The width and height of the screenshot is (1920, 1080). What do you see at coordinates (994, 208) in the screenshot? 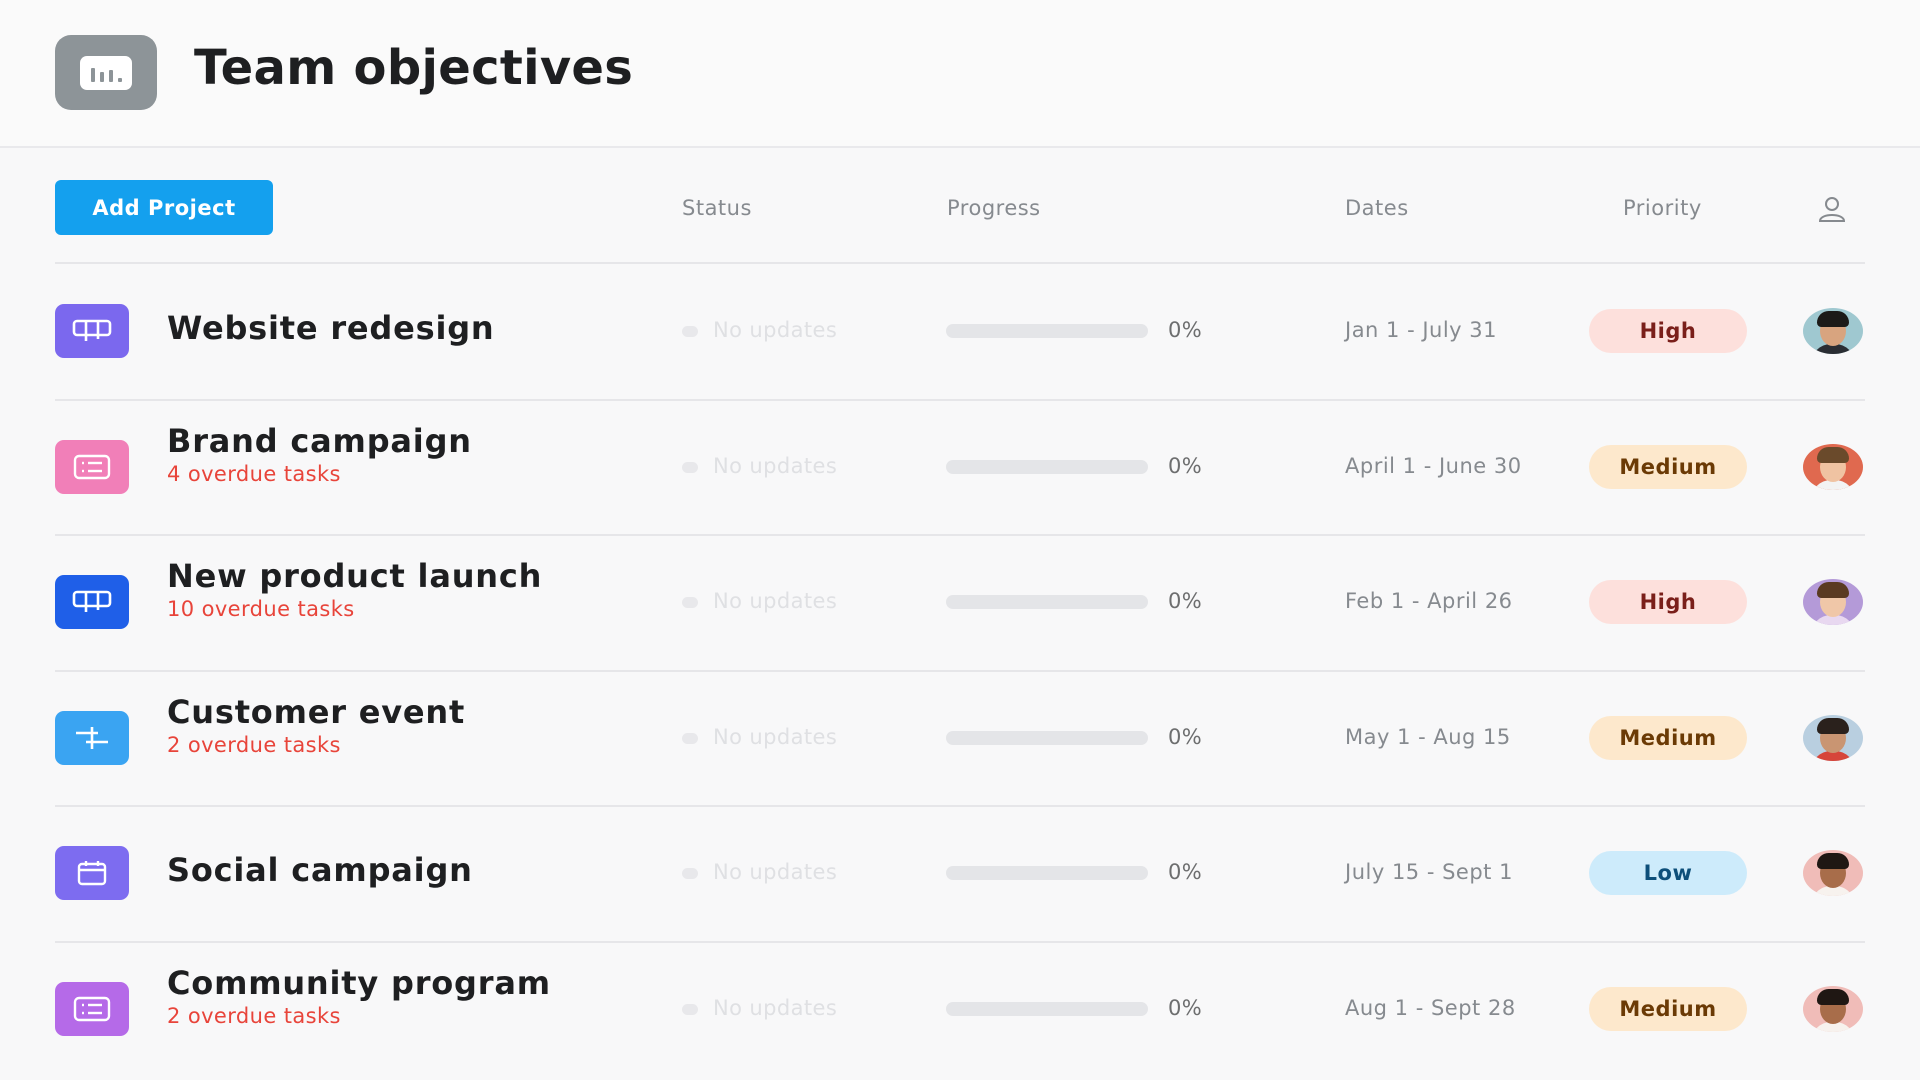
I see `column-header-progress: Progress` at bounding box center [994, 208].